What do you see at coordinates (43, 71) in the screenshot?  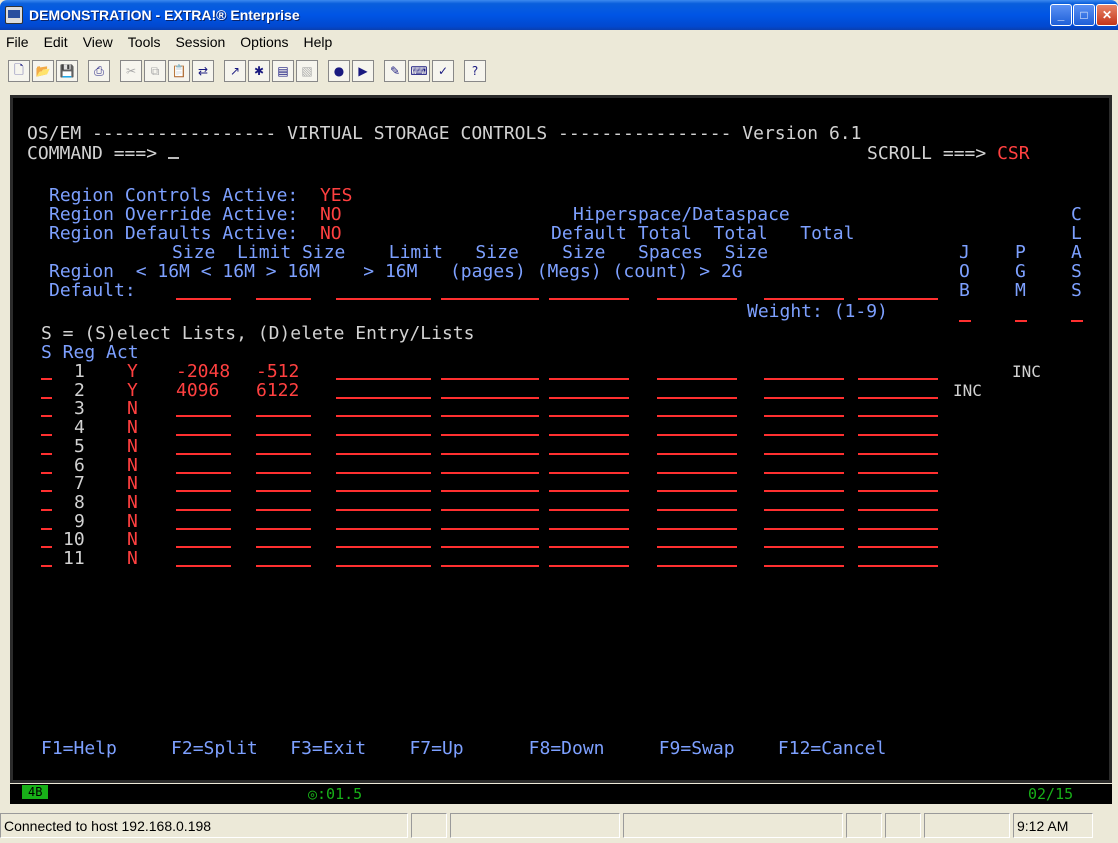 I see `open-icon: 📂` at bounding box center [43, 71].